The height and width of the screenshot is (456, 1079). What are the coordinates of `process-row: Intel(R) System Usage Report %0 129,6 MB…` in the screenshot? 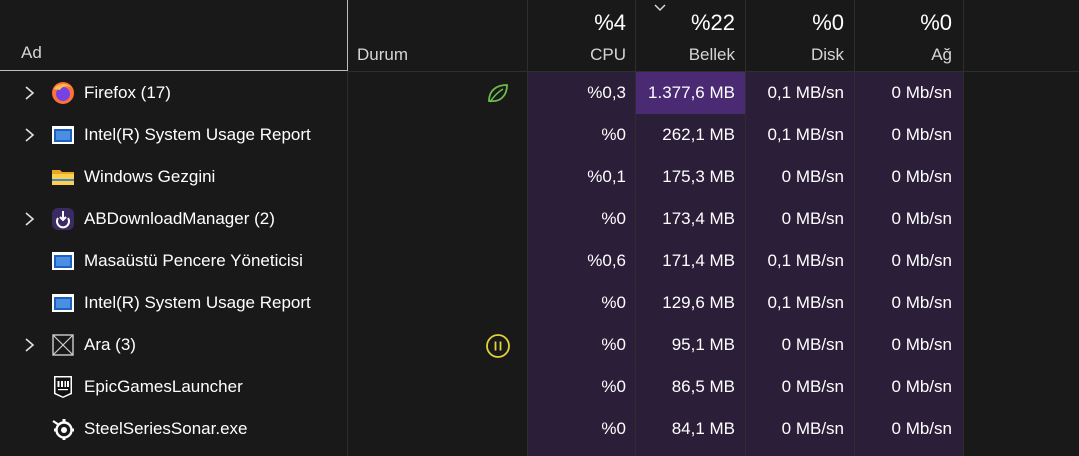 It's located at (539, 303).